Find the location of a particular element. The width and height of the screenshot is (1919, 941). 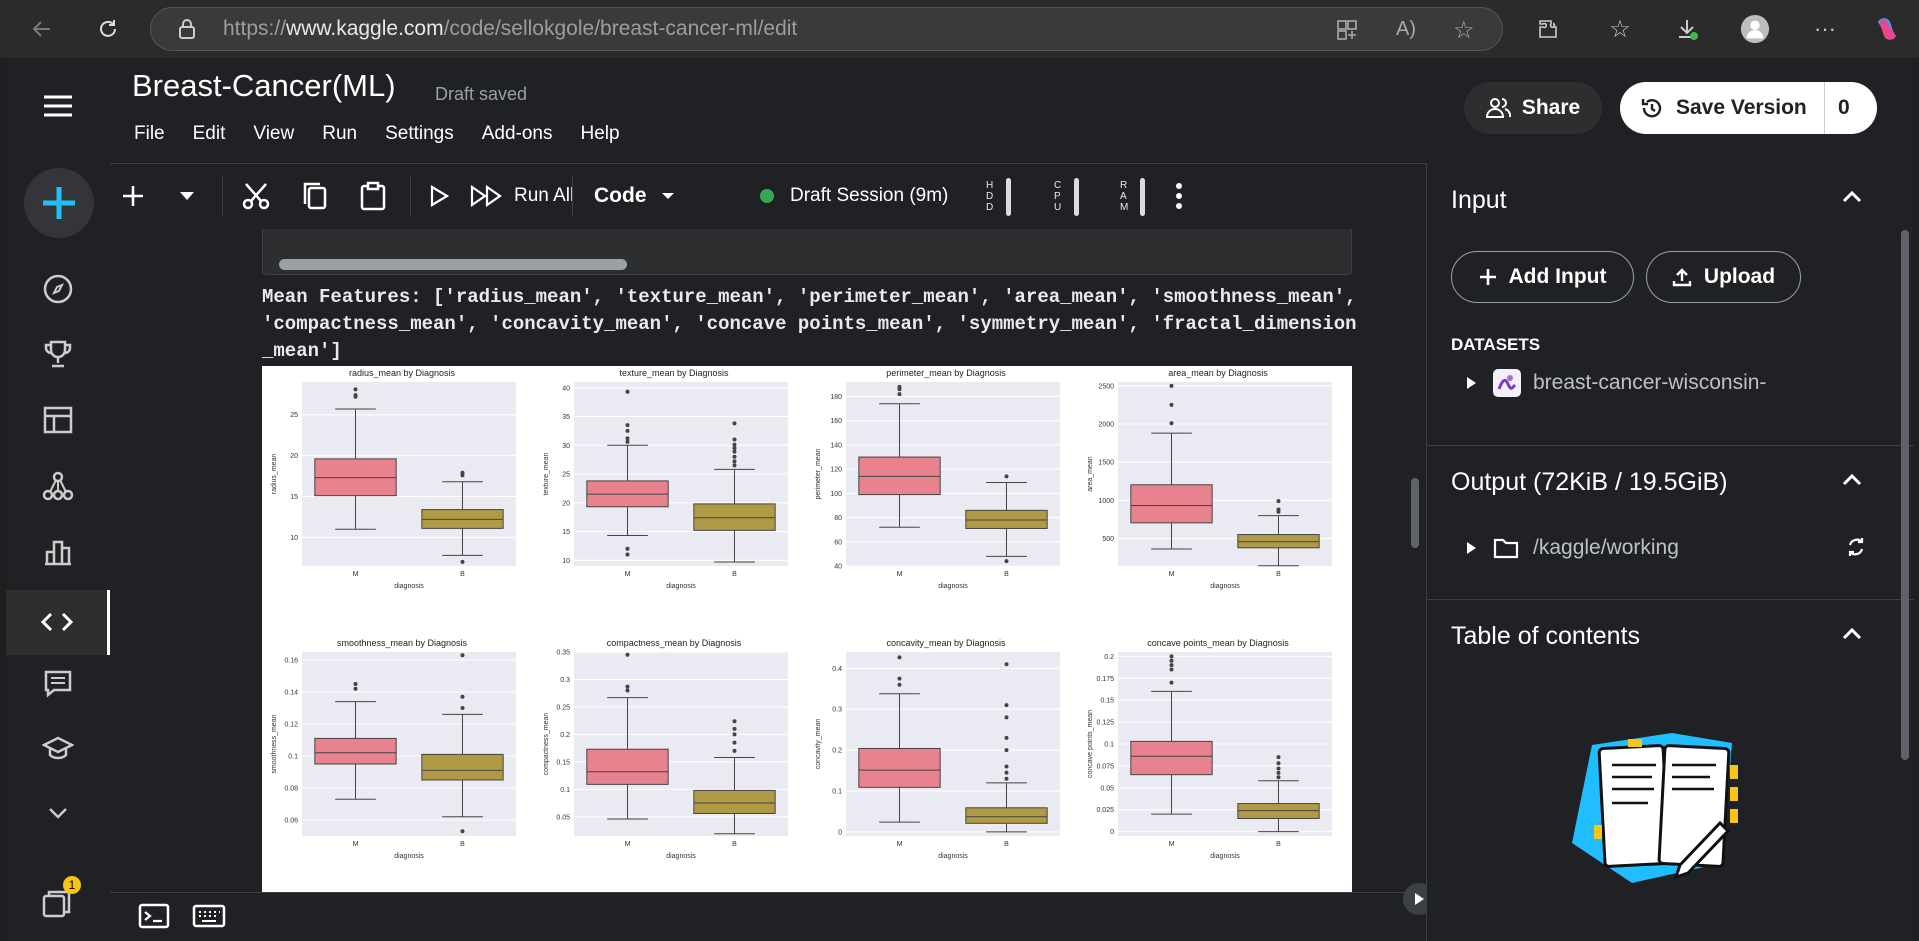

create-new-button is located at coordinates (59, 203).